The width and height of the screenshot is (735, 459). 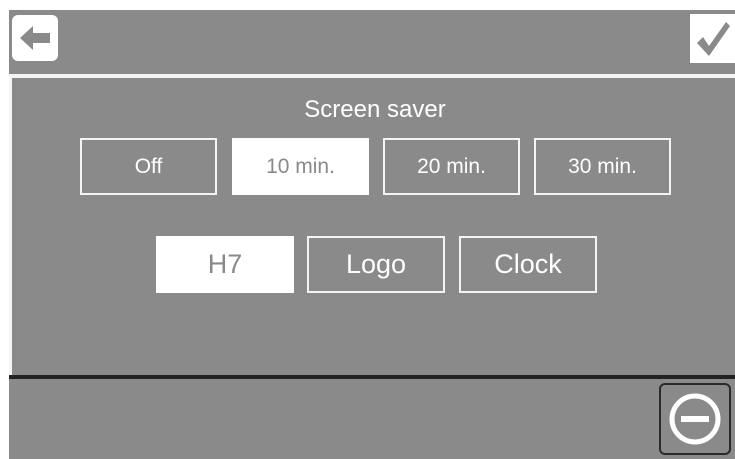 I want to click on back-button, so click(x=35, y=38).